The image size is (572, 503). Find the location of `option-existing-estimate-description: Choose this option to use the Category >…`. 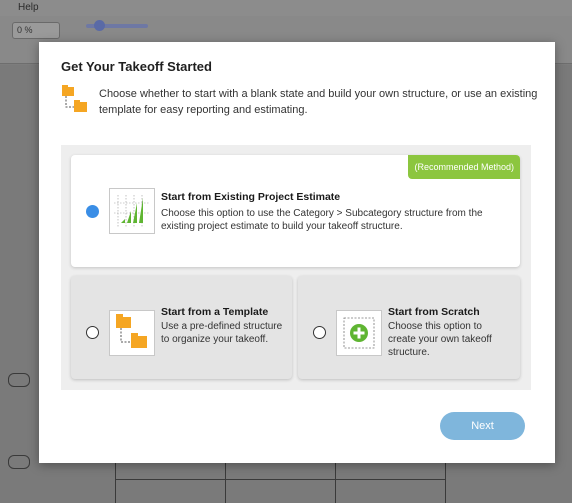

option-existing-estimate-description: Choose this option to use the Category >… is located at coordinates (322, 220).